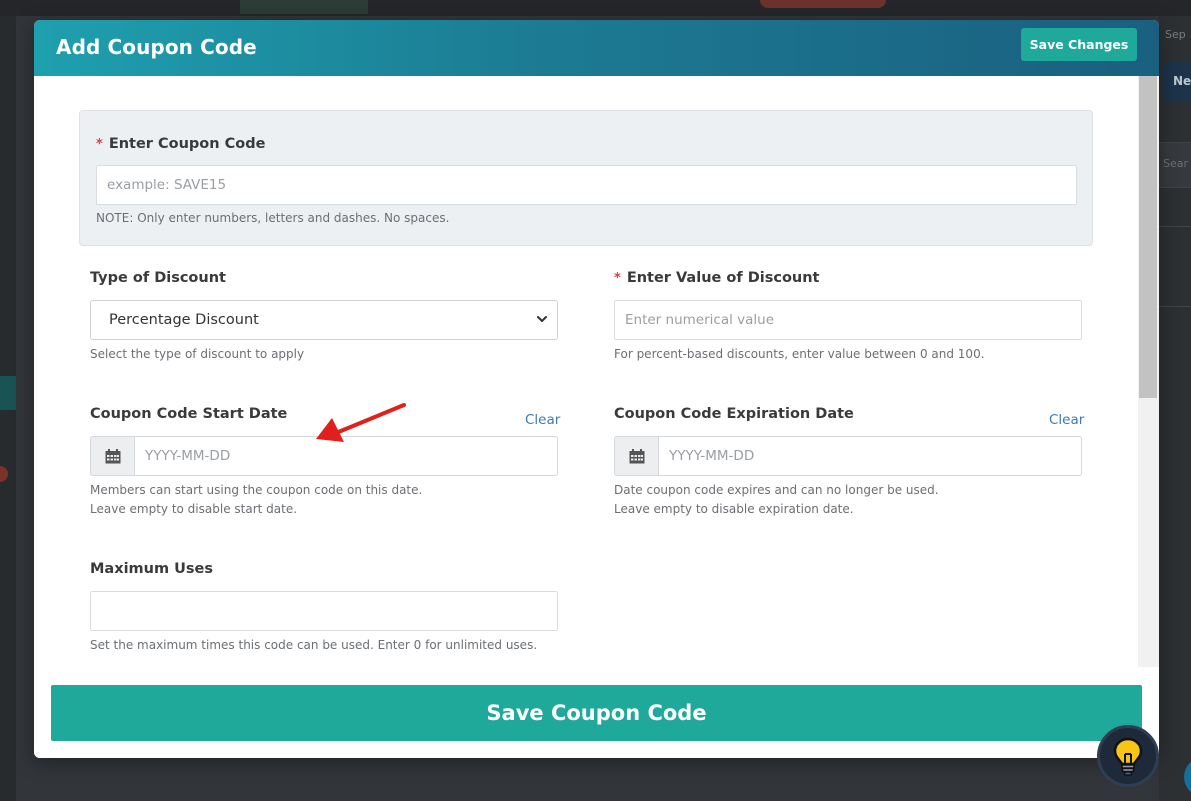 The height and width of the screenshot is (801, 1191). Describe the element at coordinates (542, 420) in the screenshot. I see `start-date-clear-link: Clear` at that location.